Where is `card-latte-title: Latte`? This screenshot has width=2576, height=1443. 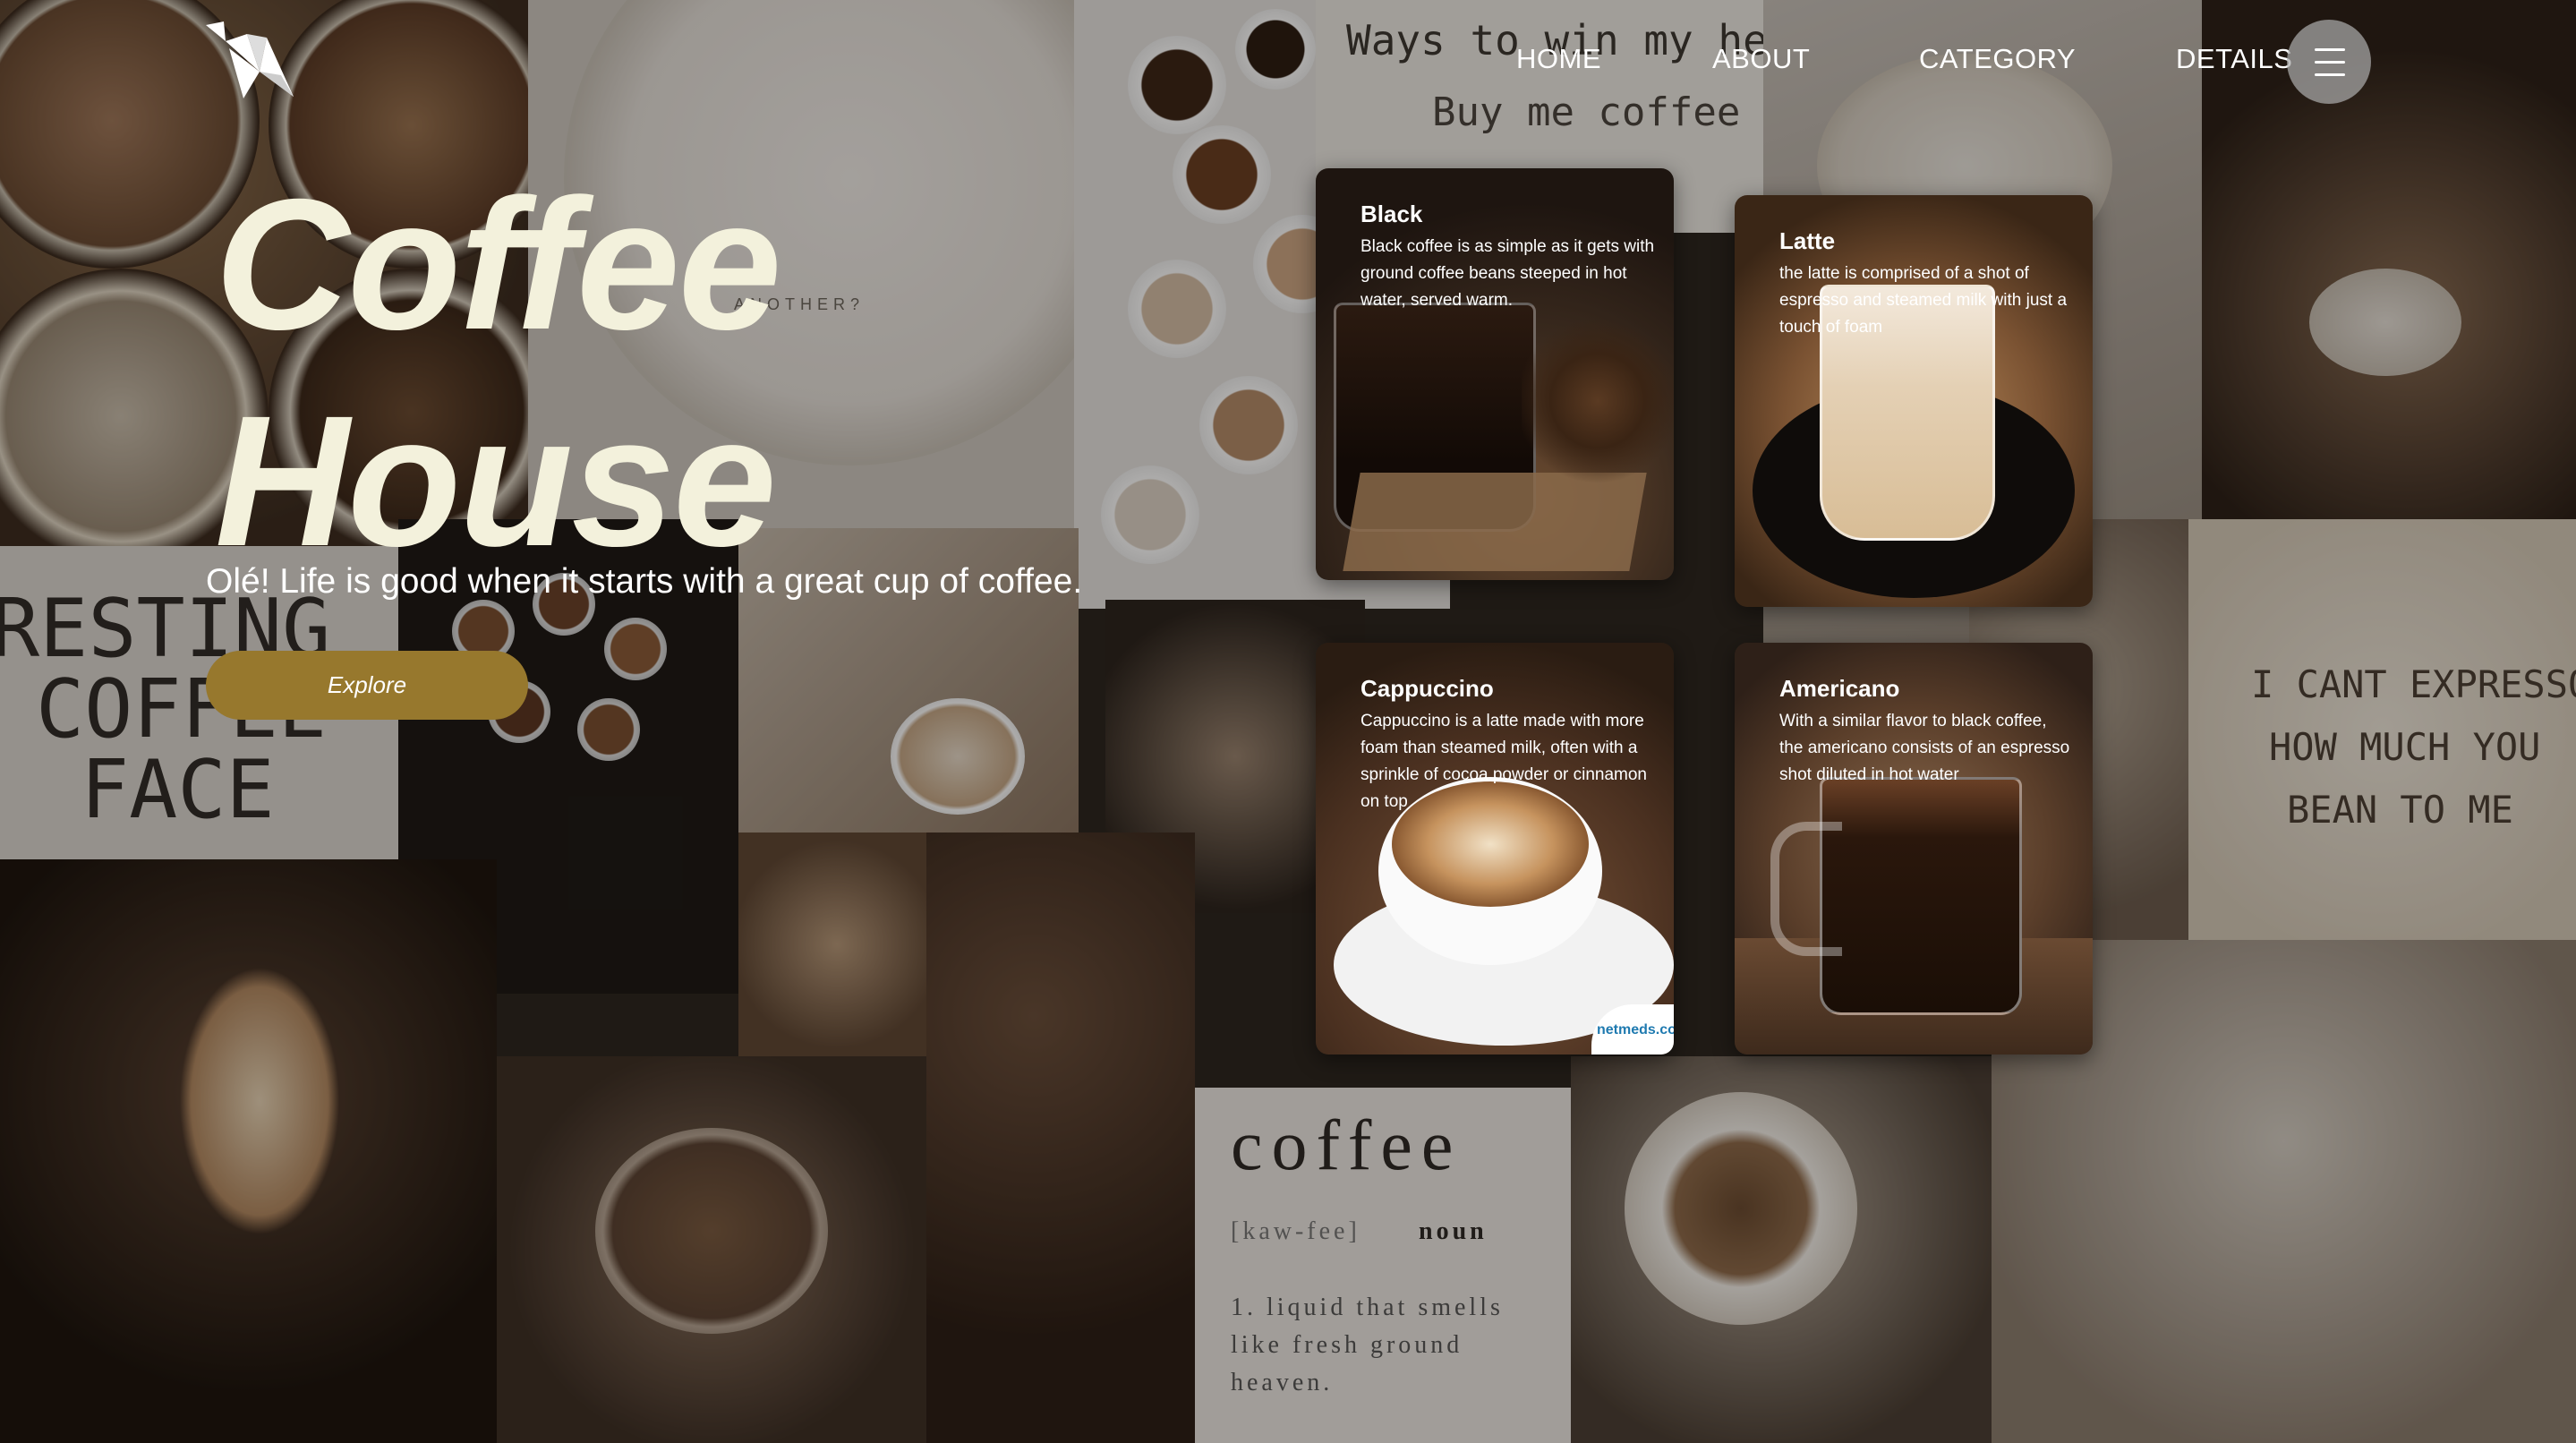 card-latte-title: Latte is located at coordinates (1807, 240).